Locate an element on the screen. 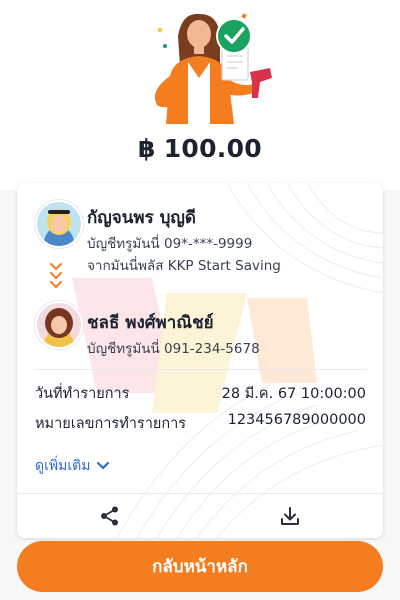 Image resolution: width=400 pixels, height=600 pixels. transfer-direction-icon is located at coordinates (56, 275).